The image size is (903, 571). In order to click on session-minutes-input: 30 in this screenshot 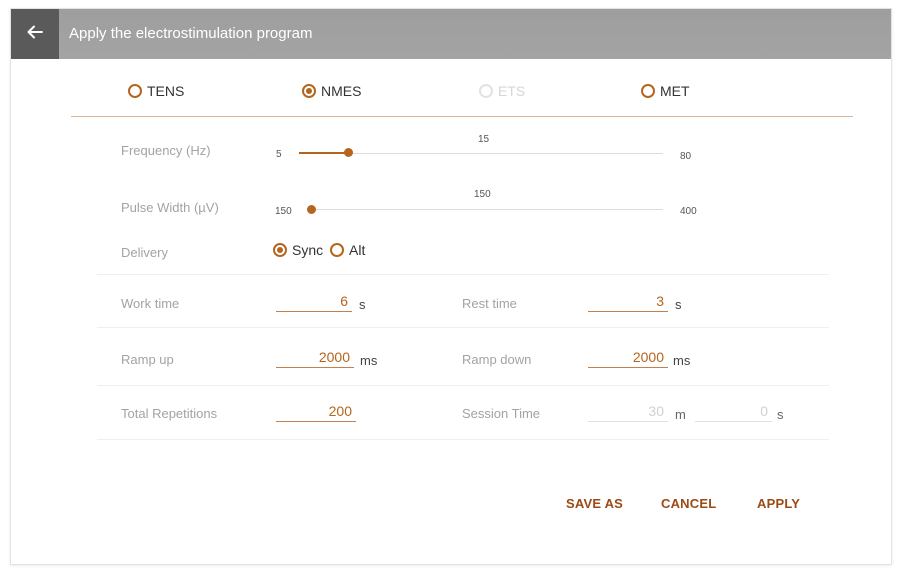, I will do `click(628, 412)`.